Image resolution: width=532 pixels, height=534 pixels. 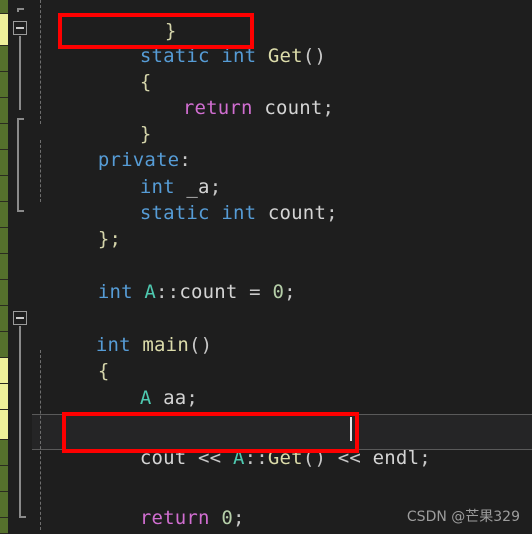 I want to click on token-assign: =, so click(x=255, y=292).